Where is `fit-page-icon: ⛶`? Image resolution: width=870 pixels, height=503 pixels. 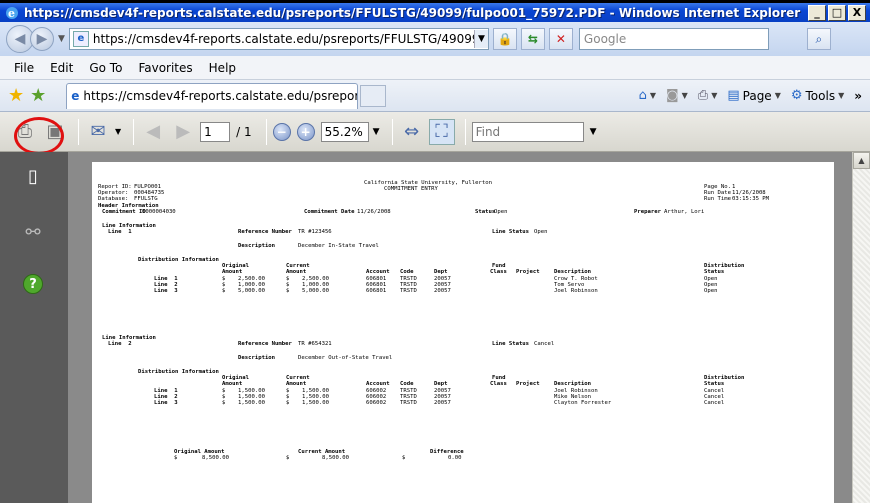 fit-page-icon: ⛶ is located at coordinates (441, 131).